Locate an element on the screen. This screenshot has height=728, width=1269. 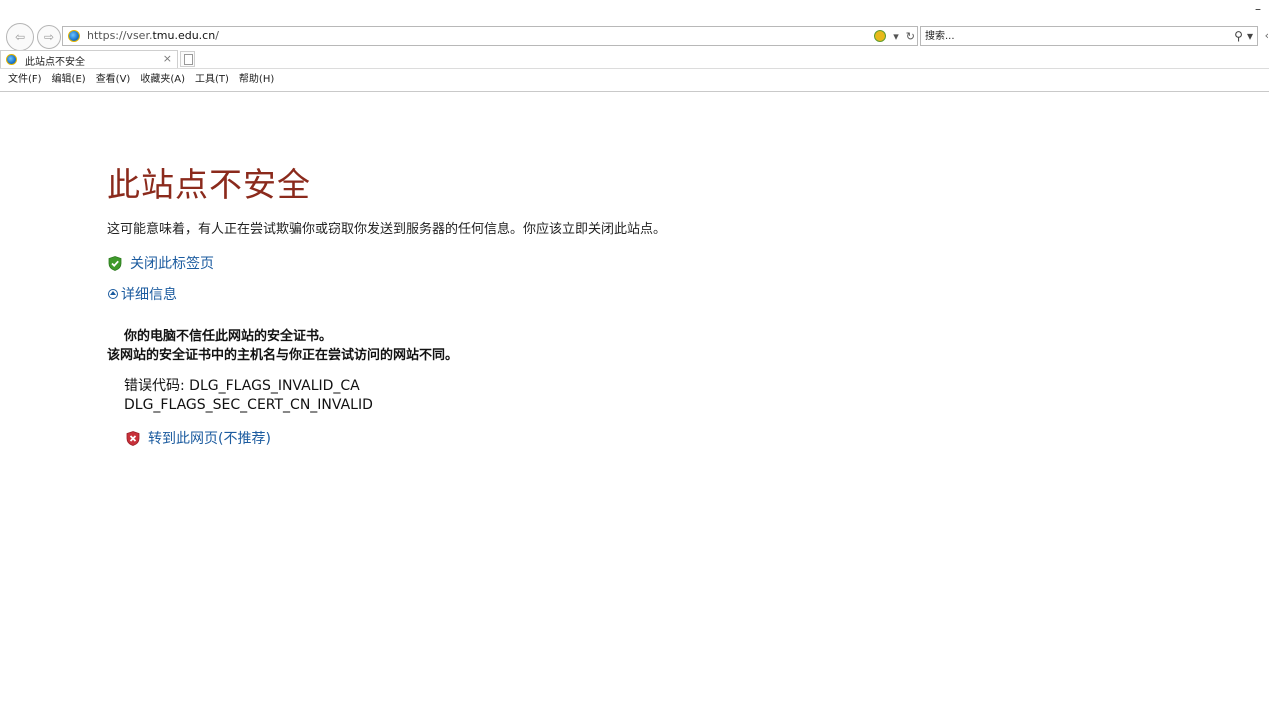
forward-button: ⇨ is located at coordinates (49, 37).